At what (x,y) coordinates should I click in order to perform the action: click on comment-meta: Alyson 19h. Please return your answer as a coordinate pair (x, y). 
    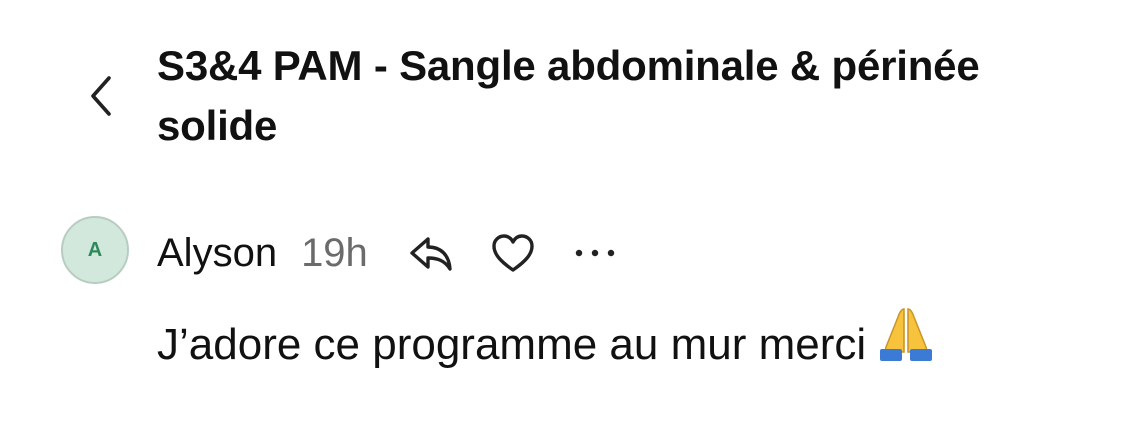
    Looking at the image, I should click on (388, 253).